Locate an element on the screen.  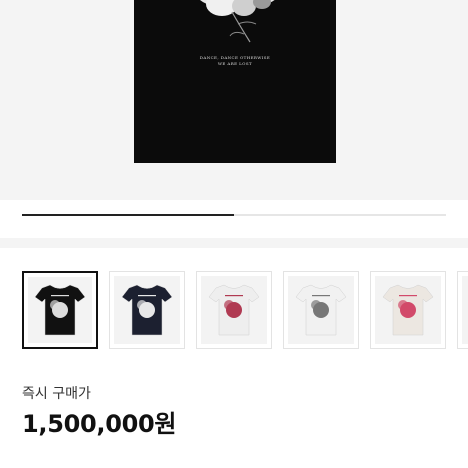
section-divider is located at coordinates (234, 243).